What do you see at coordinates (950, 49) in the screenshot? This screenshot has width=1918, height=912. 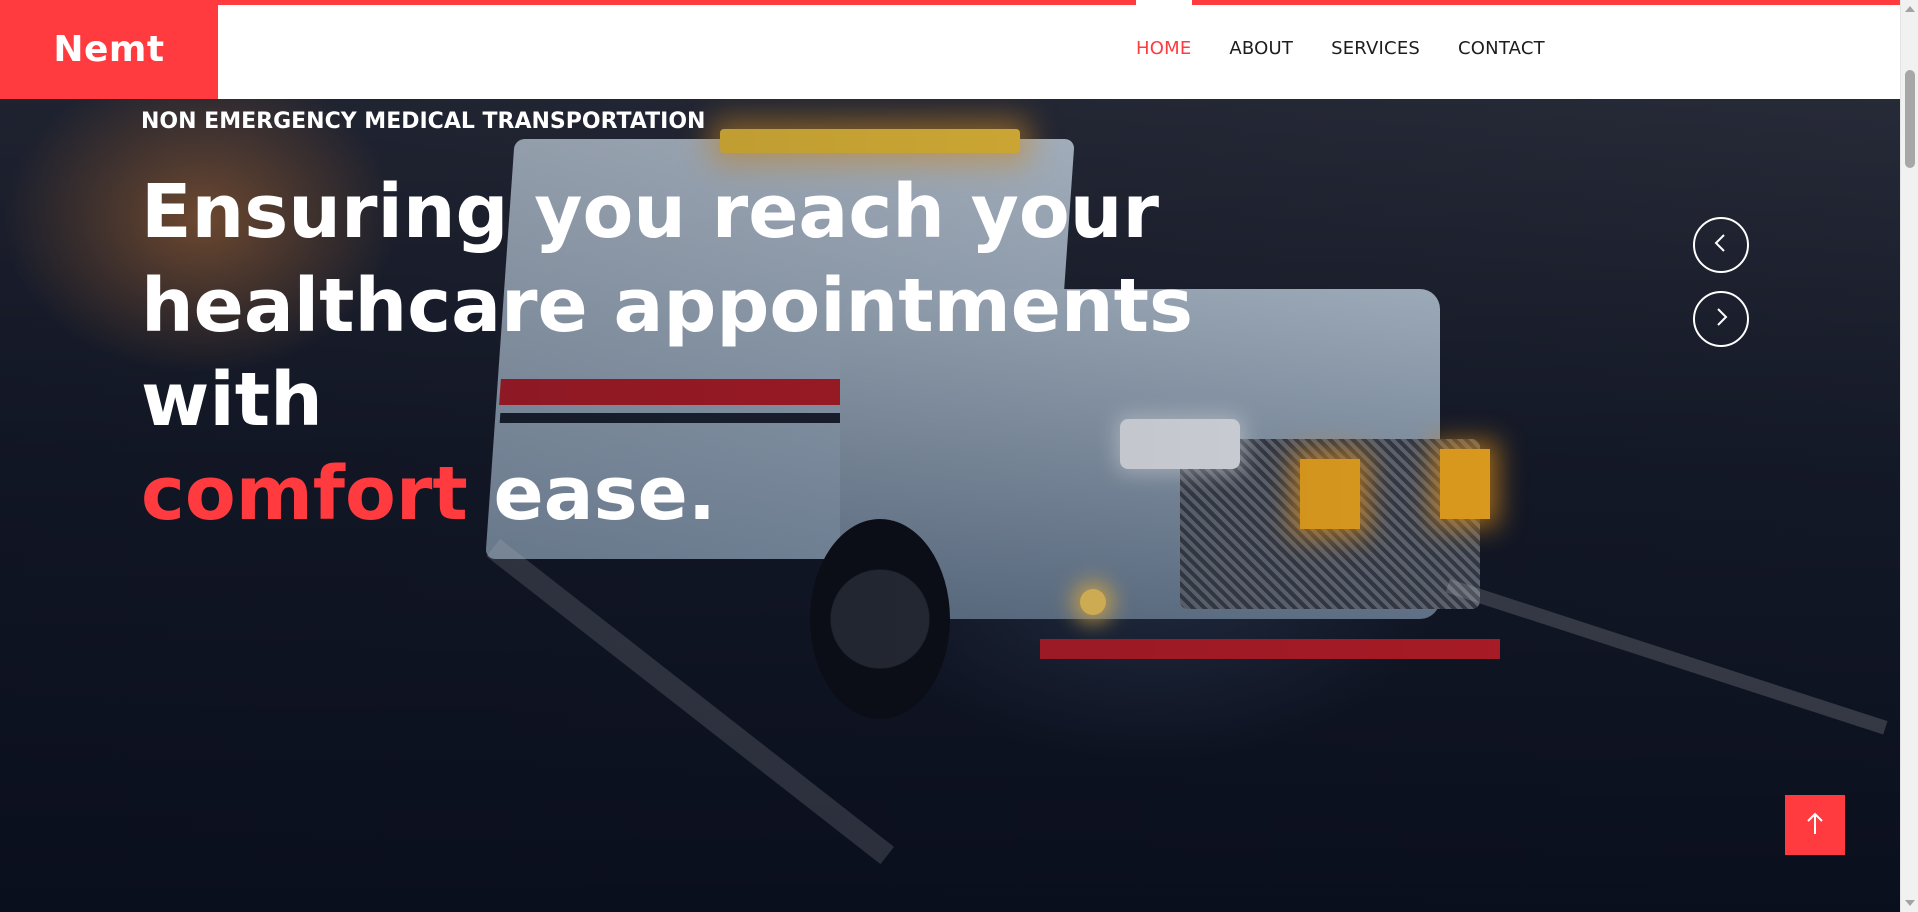 I see `site-header: Nemt HOME ABOUT SERVICES CONTACT` at bounding box center [950, 49].